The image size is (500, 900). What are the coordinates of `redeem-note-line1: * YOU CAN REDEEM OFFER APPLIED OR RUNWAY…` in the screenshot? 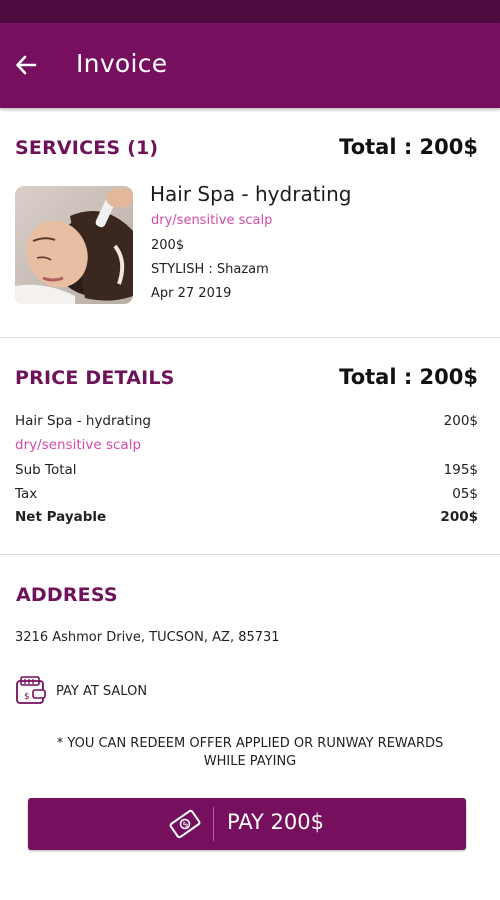 It's located at (250, 743).